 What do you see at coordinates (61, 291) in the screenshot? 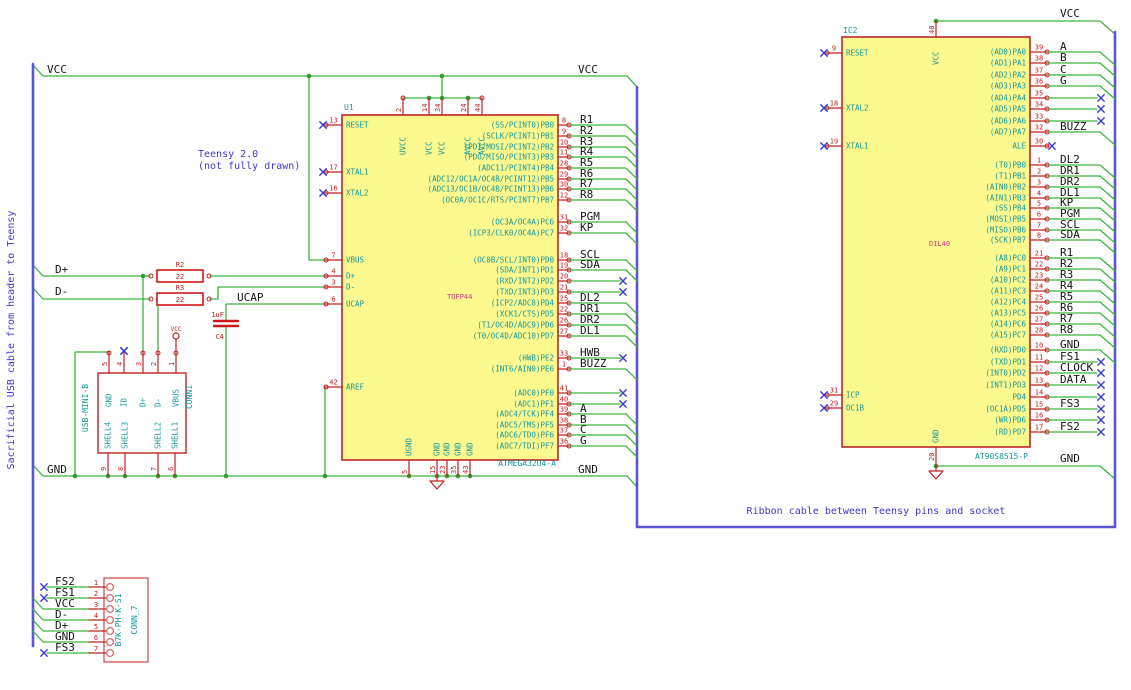
I see `net-label-d-: D-` at bounding box center [61, 291].